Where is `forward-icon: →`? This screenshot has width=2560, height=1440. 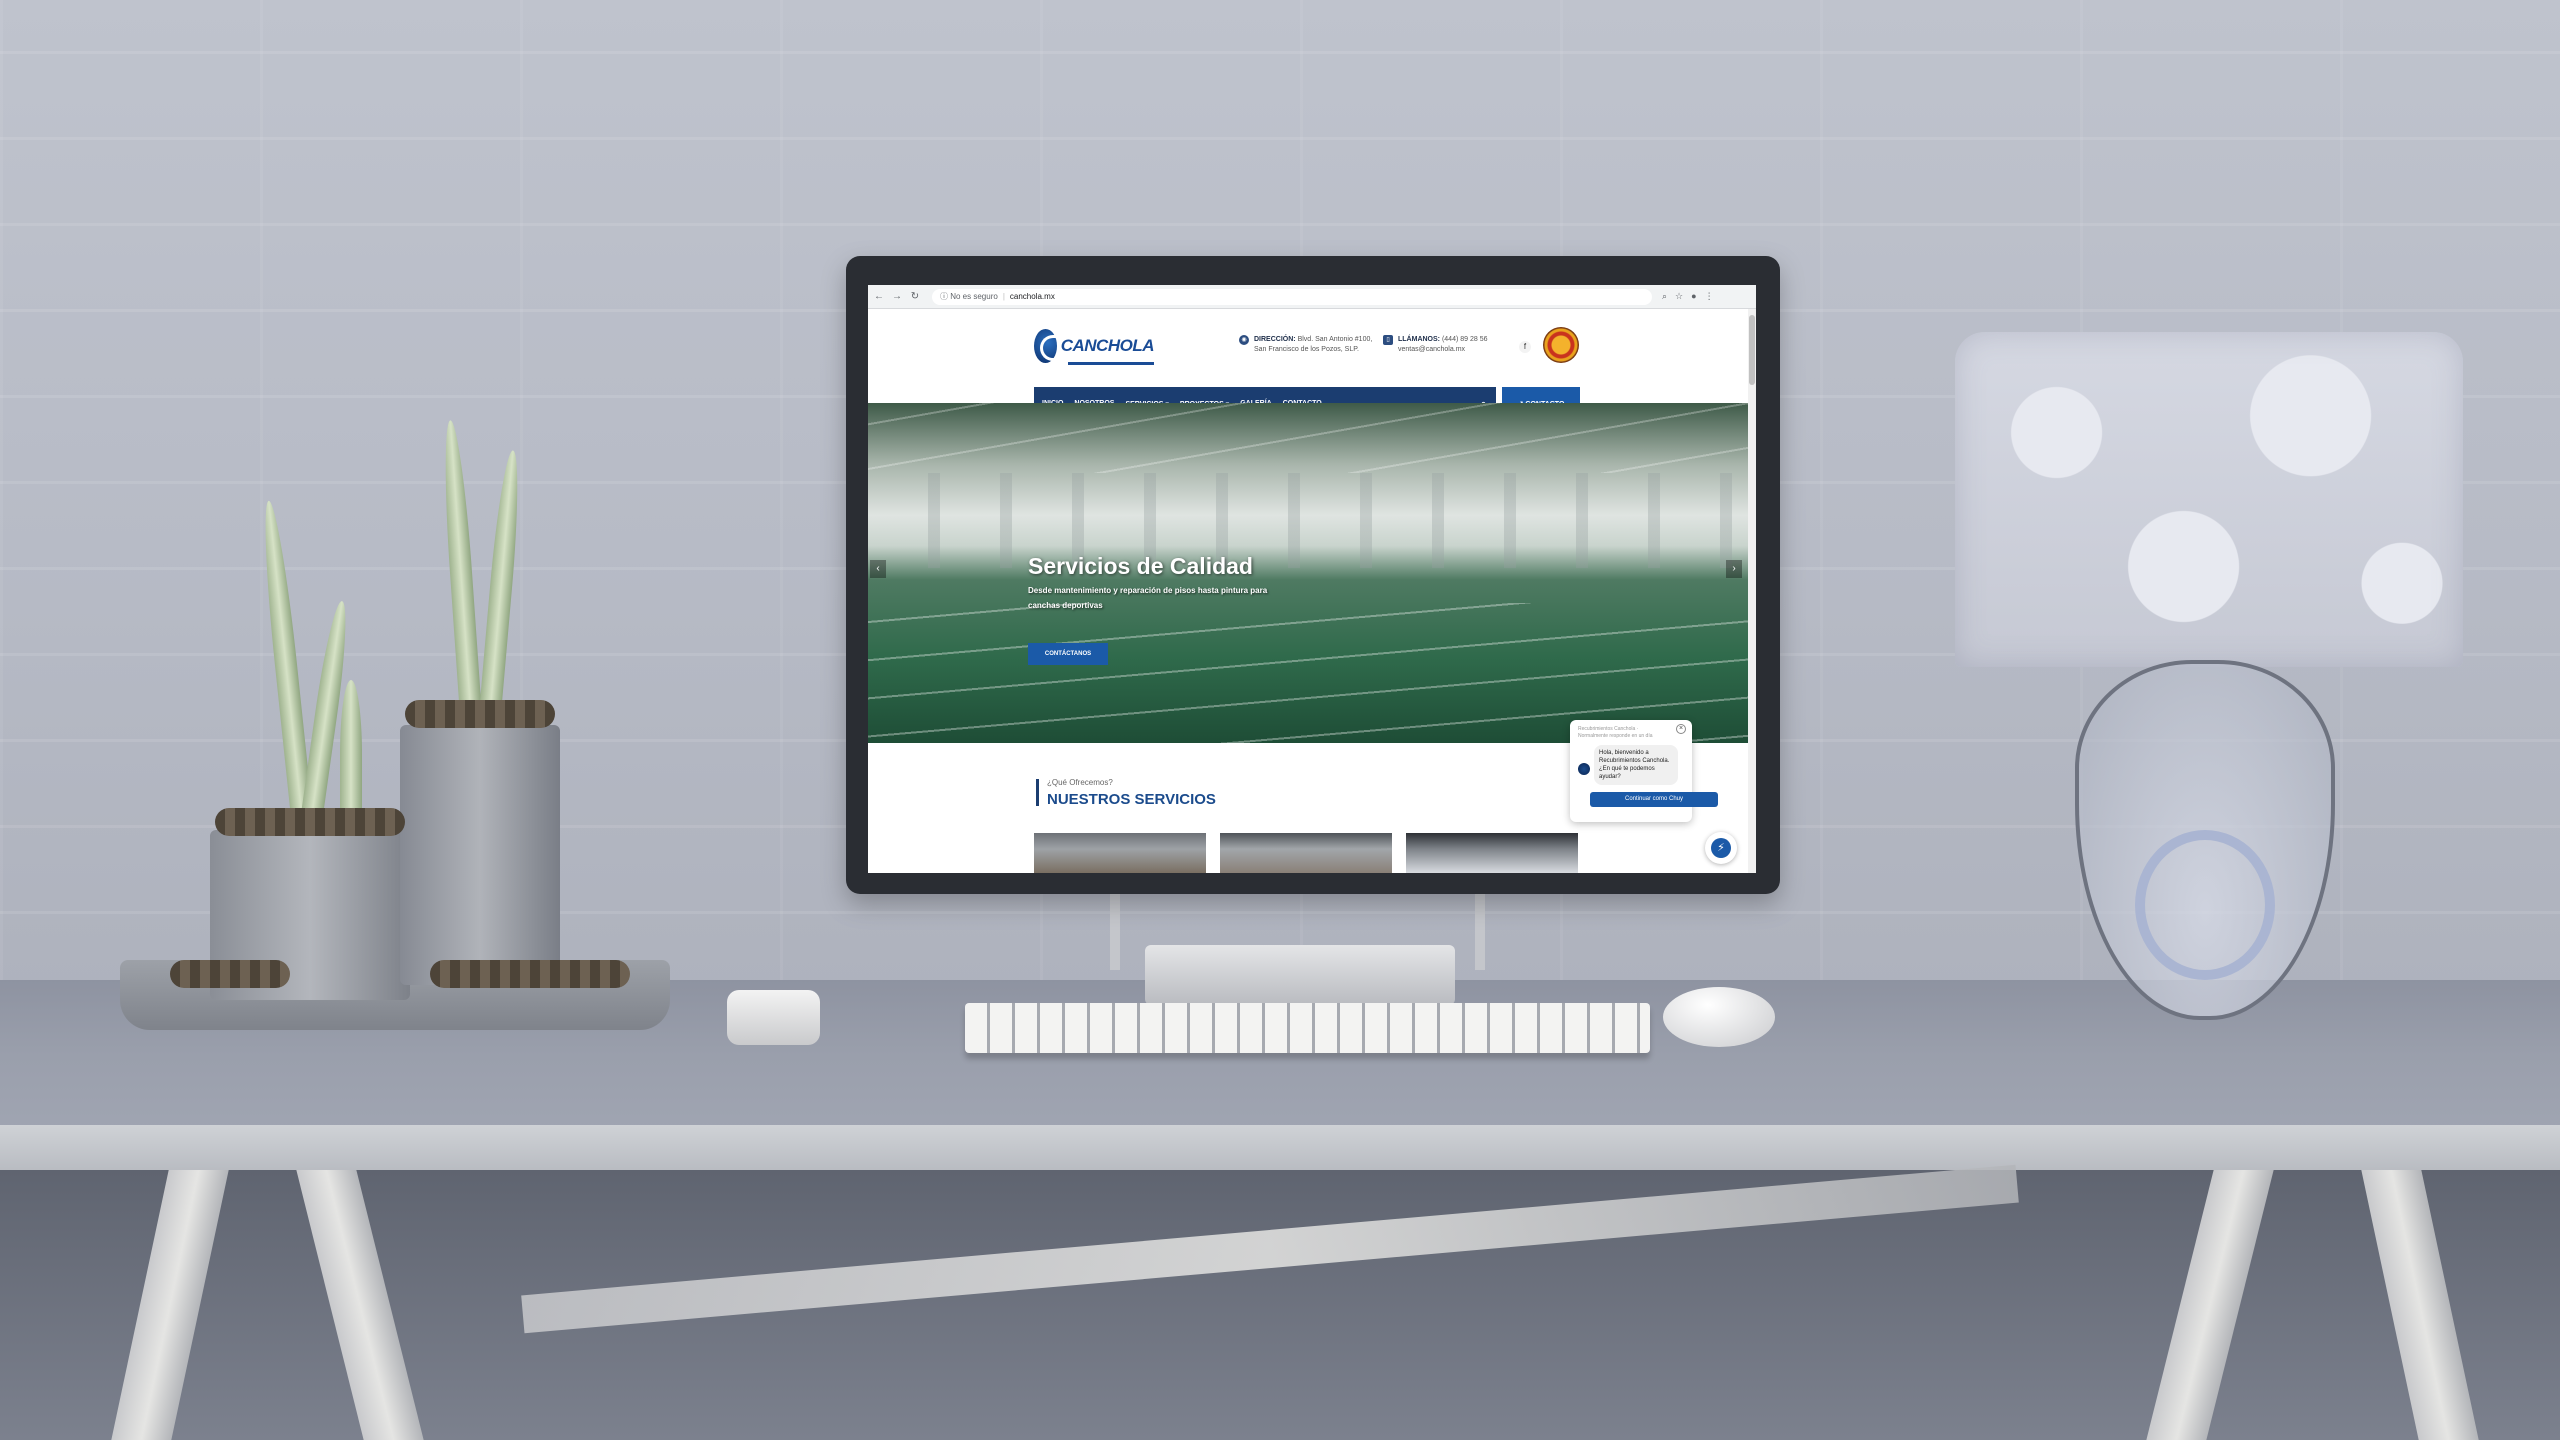 forward-icon: → is located at coordinates (897, 296).